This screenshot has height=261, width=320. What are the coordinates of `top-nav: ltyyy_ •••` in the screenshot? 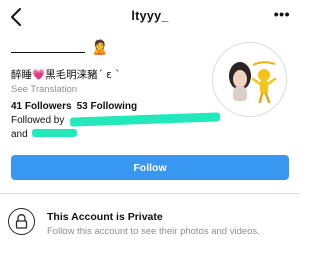 It's located at (150, 17).